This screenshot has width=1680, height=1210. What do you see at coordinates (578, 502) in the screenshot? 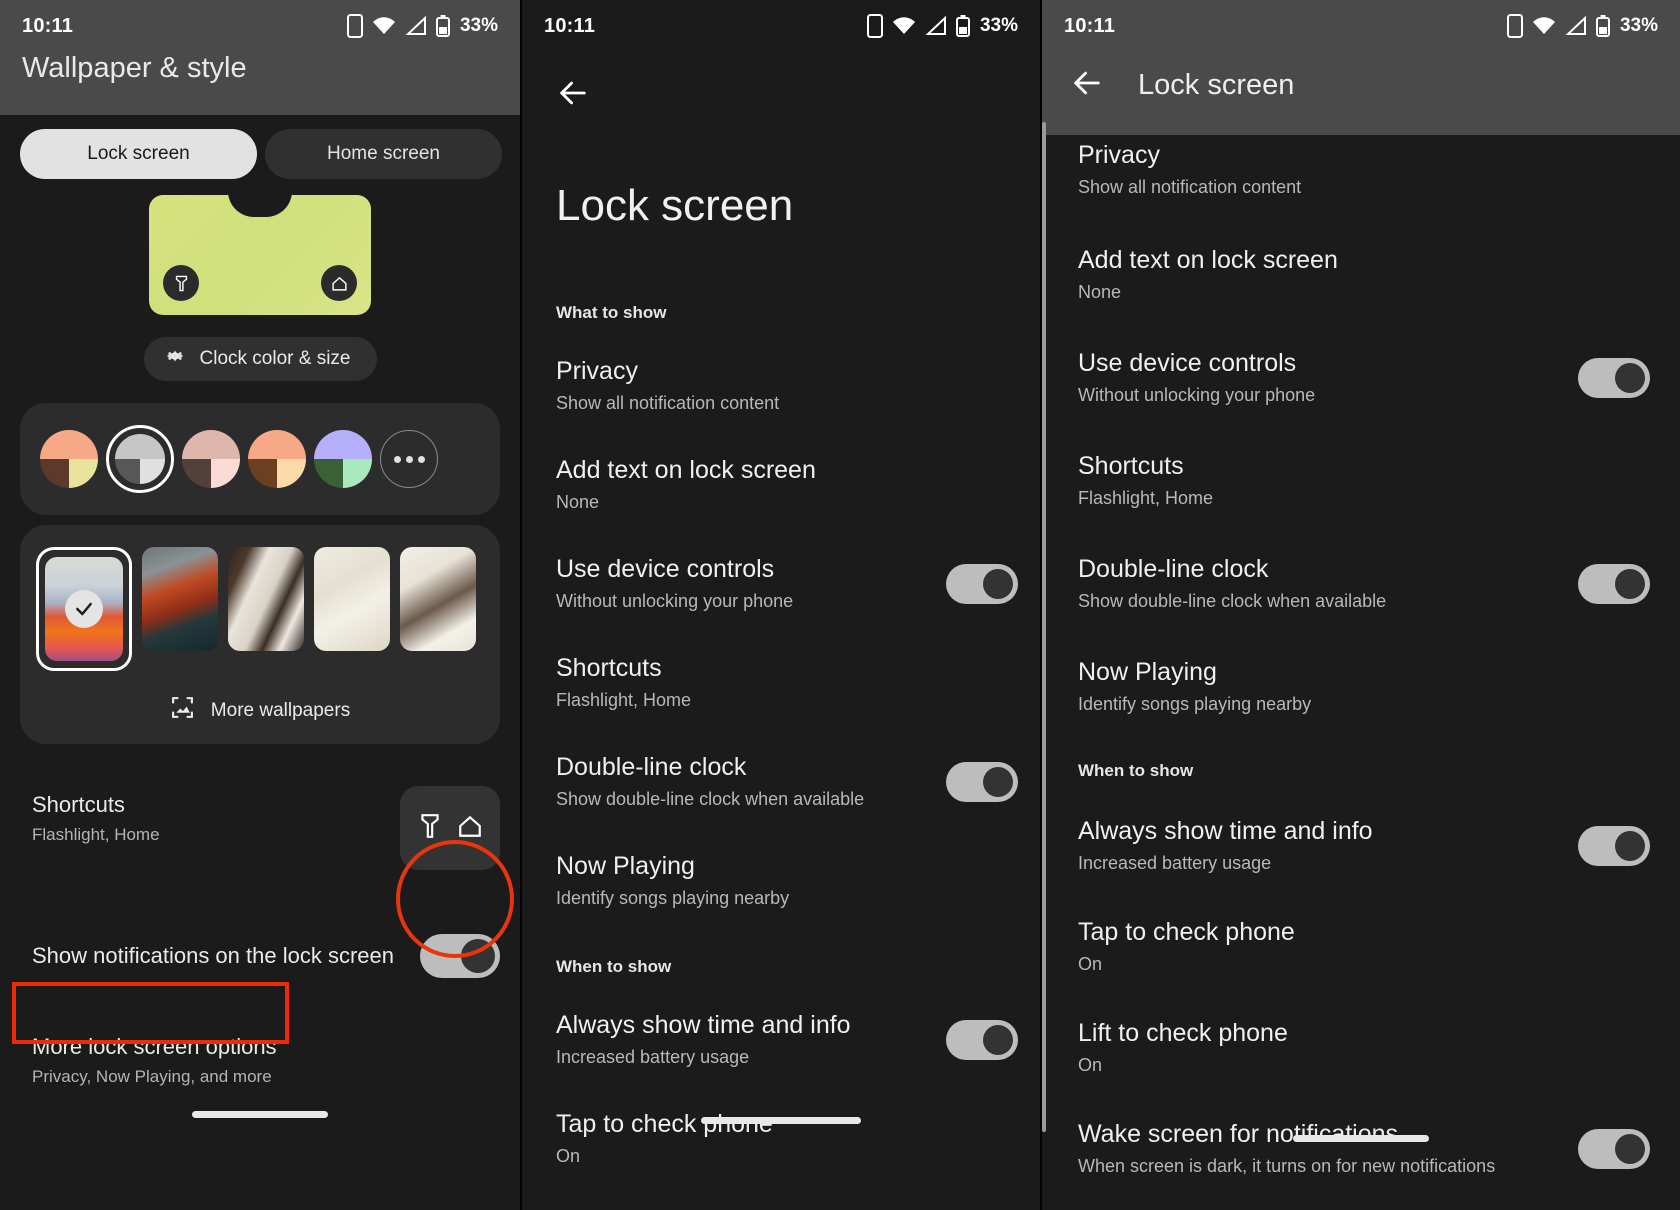
I see `item-subtitle: None` at bounding box center [578, 502].